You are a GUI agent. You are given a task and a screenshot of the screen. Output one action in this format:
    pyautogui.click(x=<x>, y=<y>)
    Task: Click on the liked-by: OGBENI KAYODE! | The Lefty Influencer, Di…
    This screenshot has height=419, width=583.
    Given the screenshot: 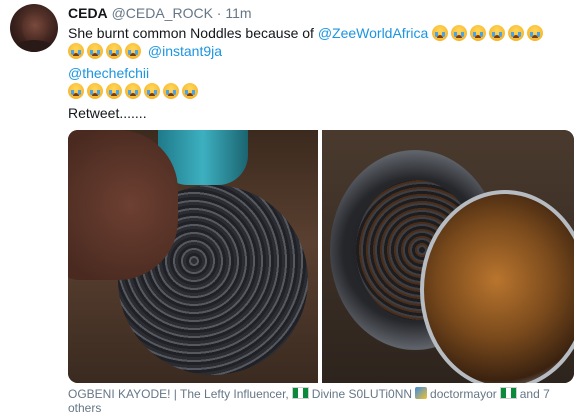 What is the action you would take?
    pyautogui.click(x=320, y=401)
    